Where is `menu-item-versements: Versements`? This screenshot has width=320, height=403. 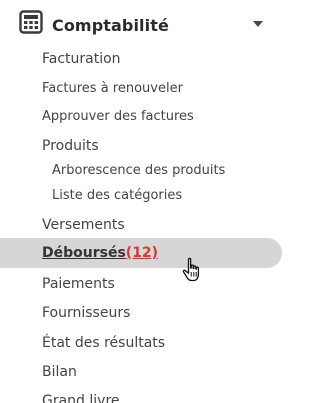 menu-item-versements: Versements is located at coordinates (83, 225).